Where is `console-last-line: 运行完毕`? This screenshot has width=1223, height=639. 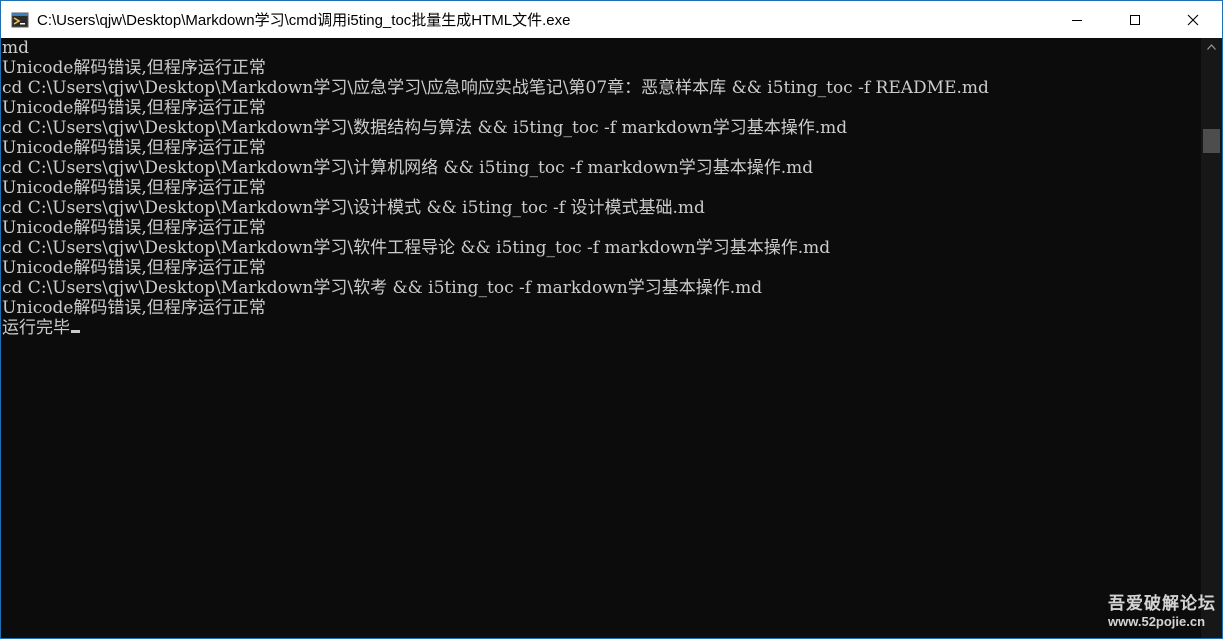 console-last-line: 运行完毕 is located at coordinates (601, 328).